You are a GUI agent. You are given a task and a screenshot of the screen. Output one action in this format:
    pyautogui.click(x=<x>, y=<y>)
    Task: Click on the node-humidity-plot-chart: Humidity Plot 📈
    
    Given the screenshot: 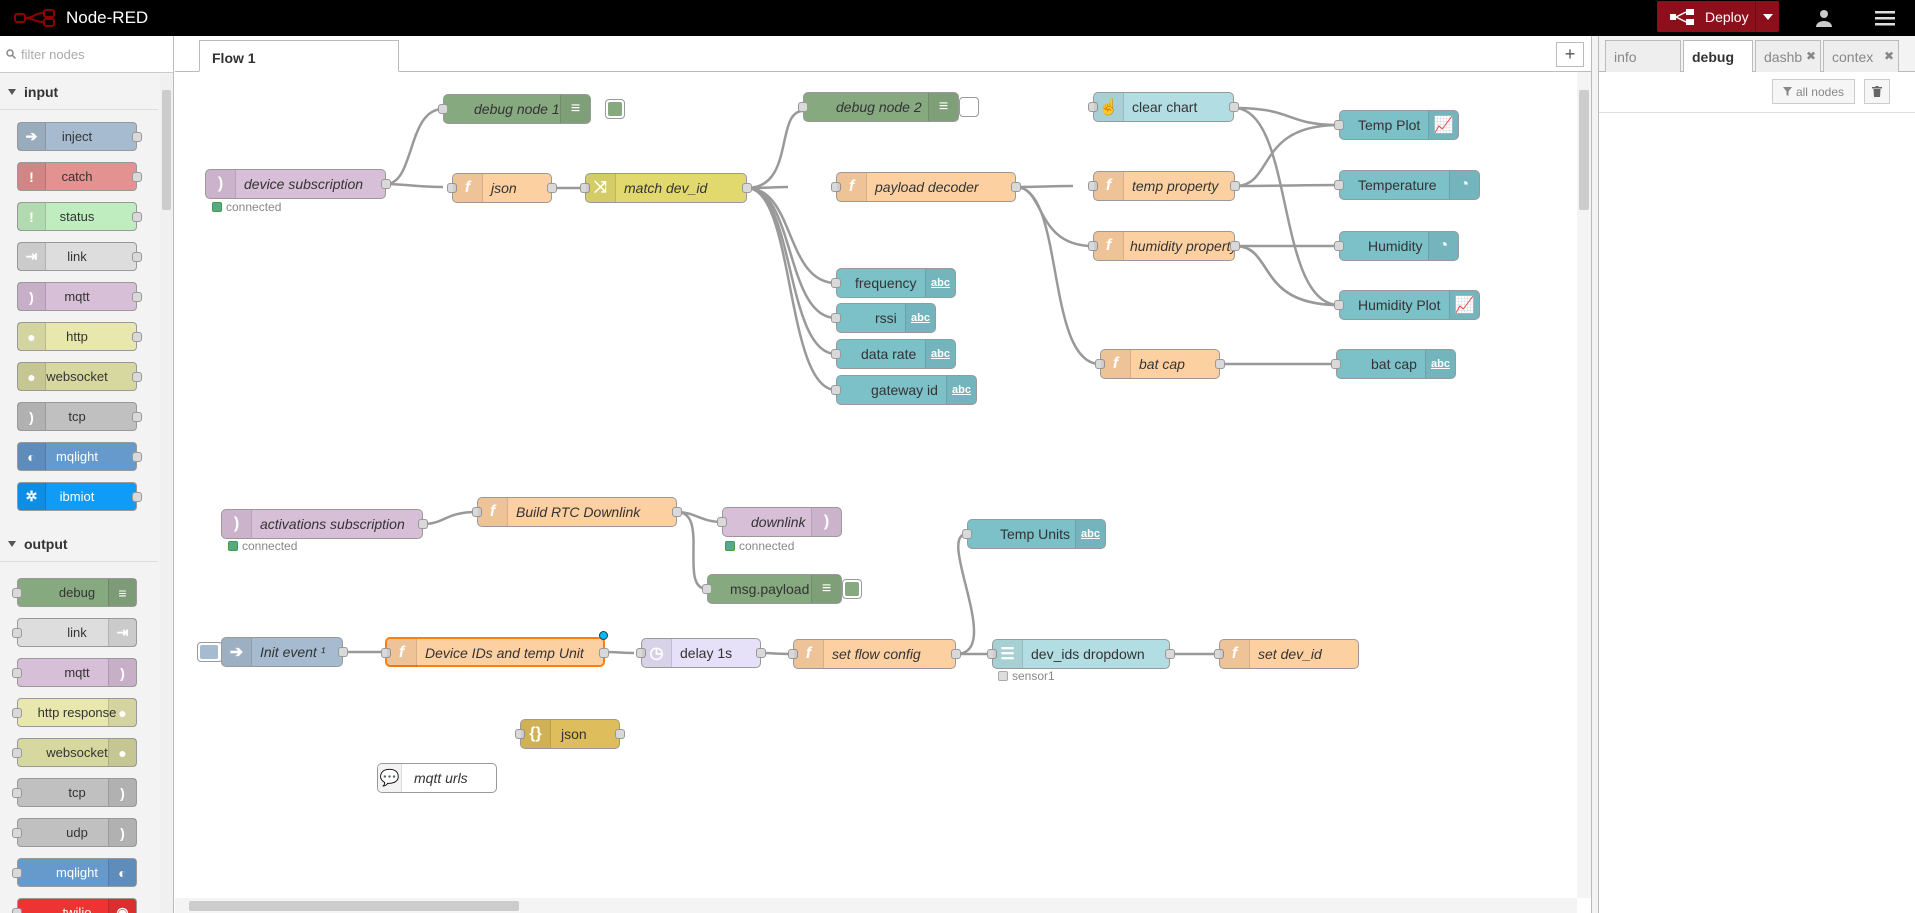 What is the action you would take?
    pyautogui.click(x=1407, y=305)
    